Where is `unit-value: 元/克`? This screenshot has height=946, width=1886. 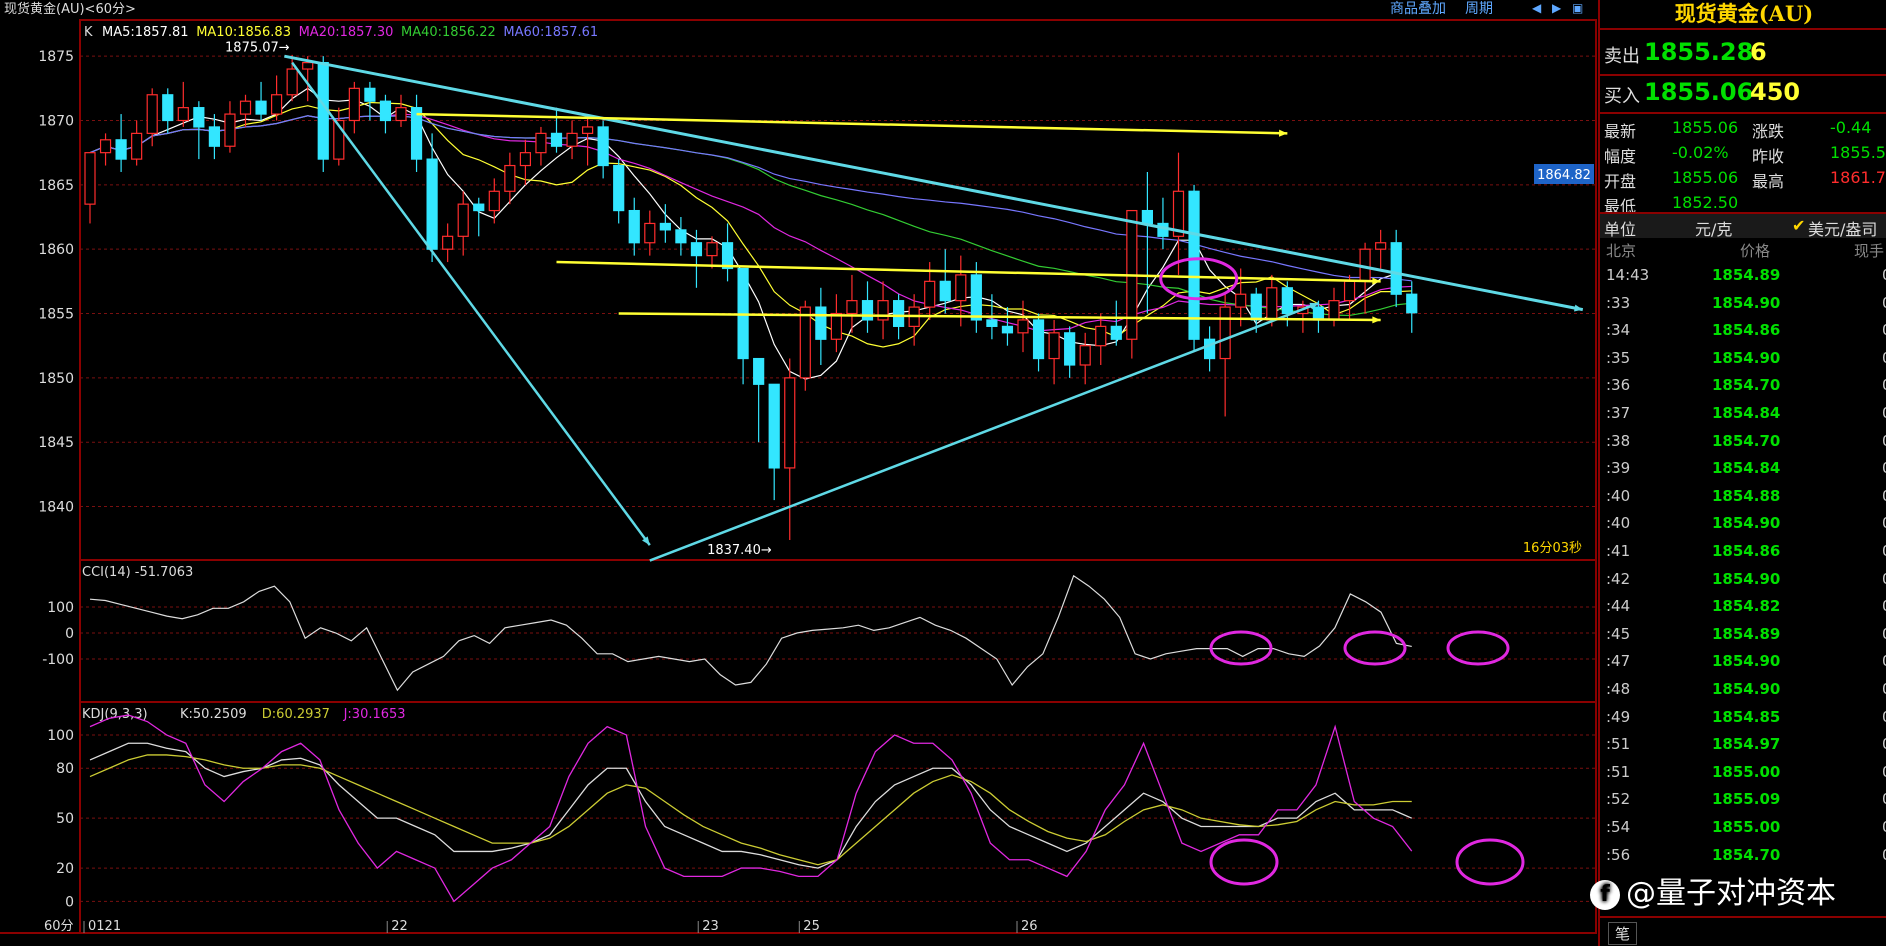
unit-value: 元/克 is located at coordinates (1714, 229).